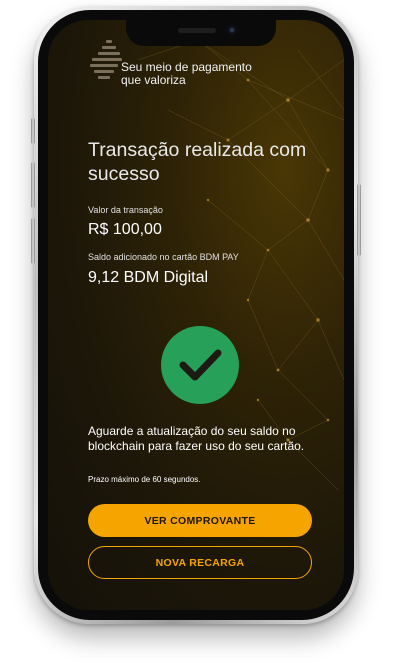  I want to click on balance-label: Saldo adicionado no cartão BDM PAY, so click(163, 257).